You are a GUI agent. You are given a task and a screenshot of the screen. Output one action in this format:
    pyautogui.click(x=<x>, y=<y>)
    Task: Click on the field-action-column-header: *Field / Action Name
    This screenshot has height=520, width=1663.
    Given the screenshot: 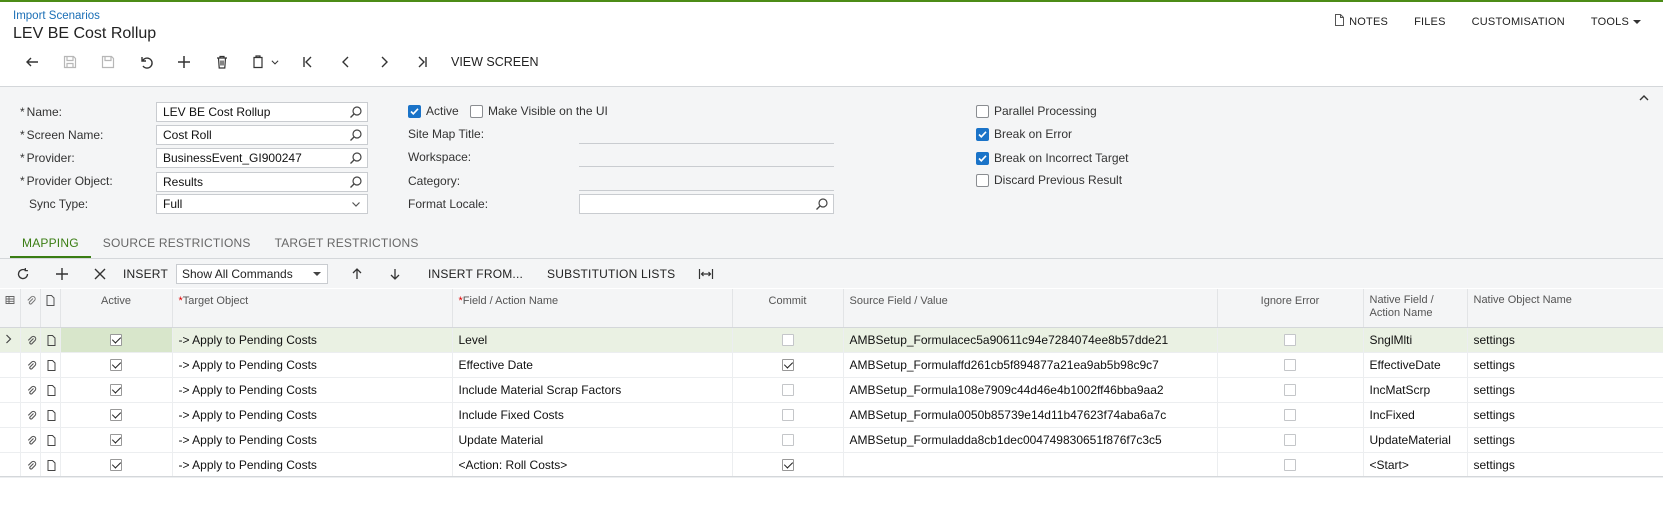 What is the action you would take?
    pyautogui.click(x=592, y=308)
    